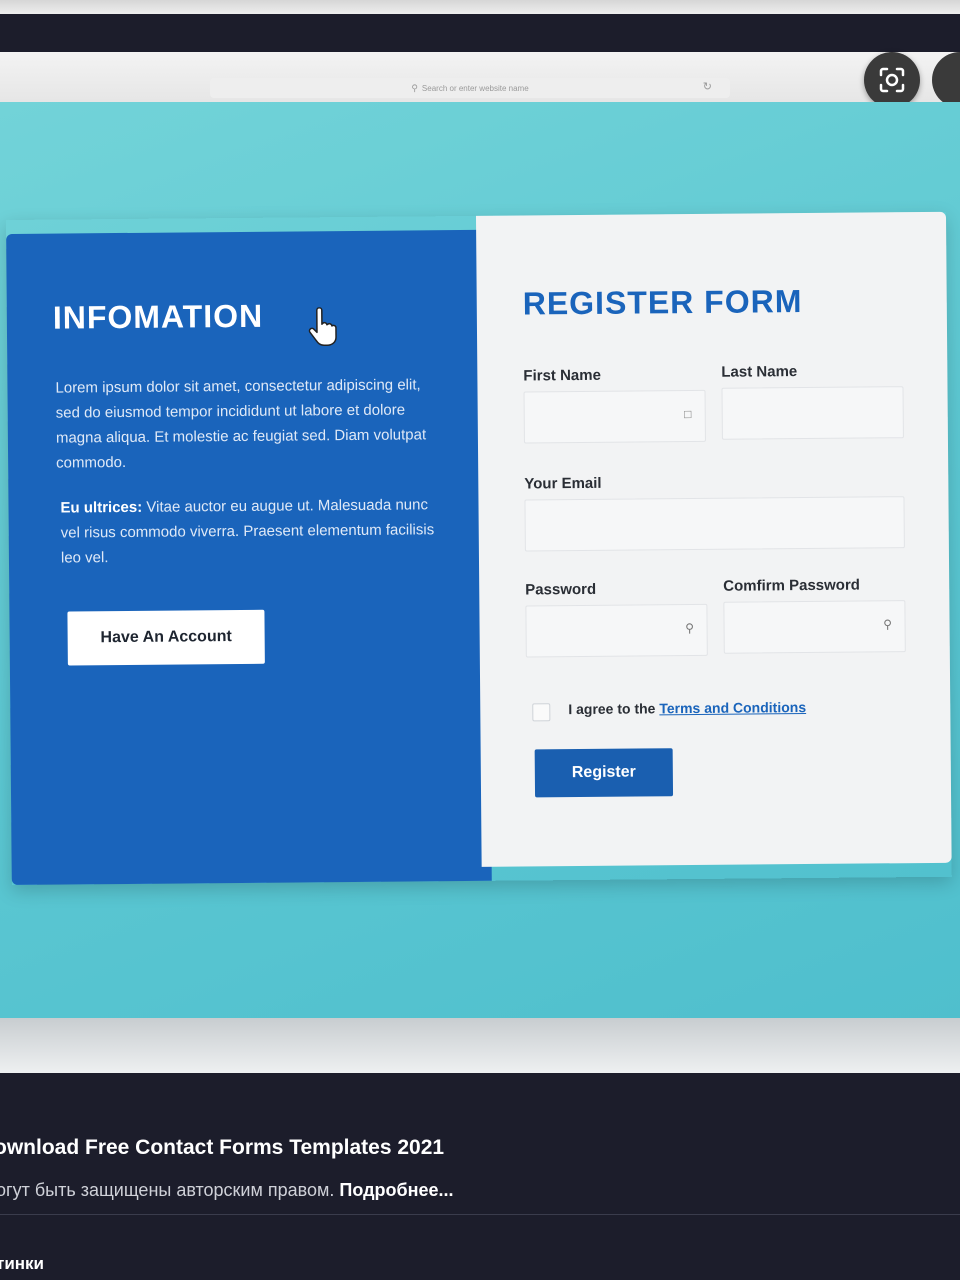 Image resolution: width=960 pixels, height=1280 pixels. Describe the element at coordinates (322, 326) in the screenshot. I see `hand-cursor-icon` at that location.